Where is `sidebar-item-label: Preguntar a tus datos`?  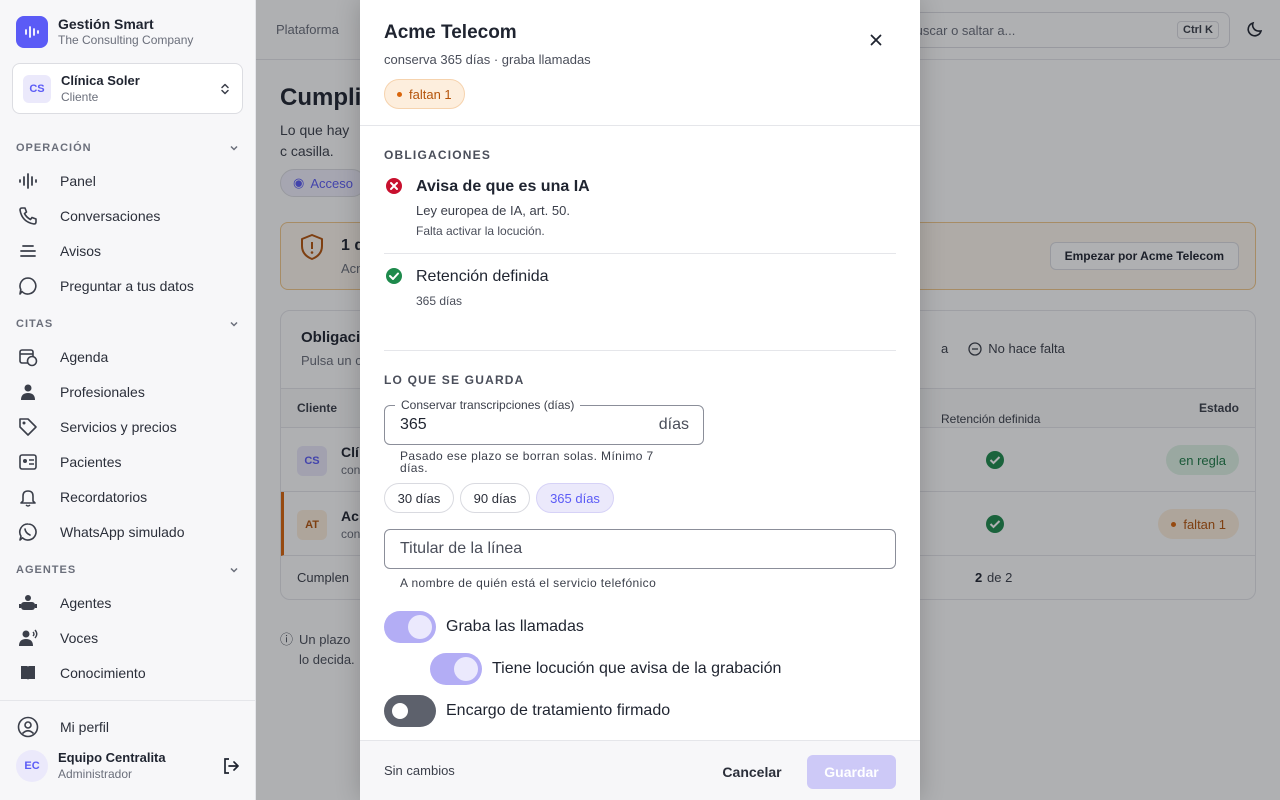 sidebar-item-label: Preguntar a tus datos is located at coordinates (127, 286).